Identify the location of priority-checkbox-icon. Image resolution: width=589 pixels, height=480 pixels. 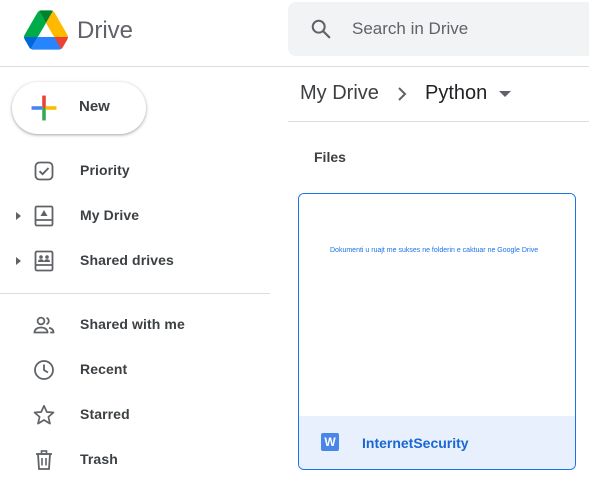
(44, 171).